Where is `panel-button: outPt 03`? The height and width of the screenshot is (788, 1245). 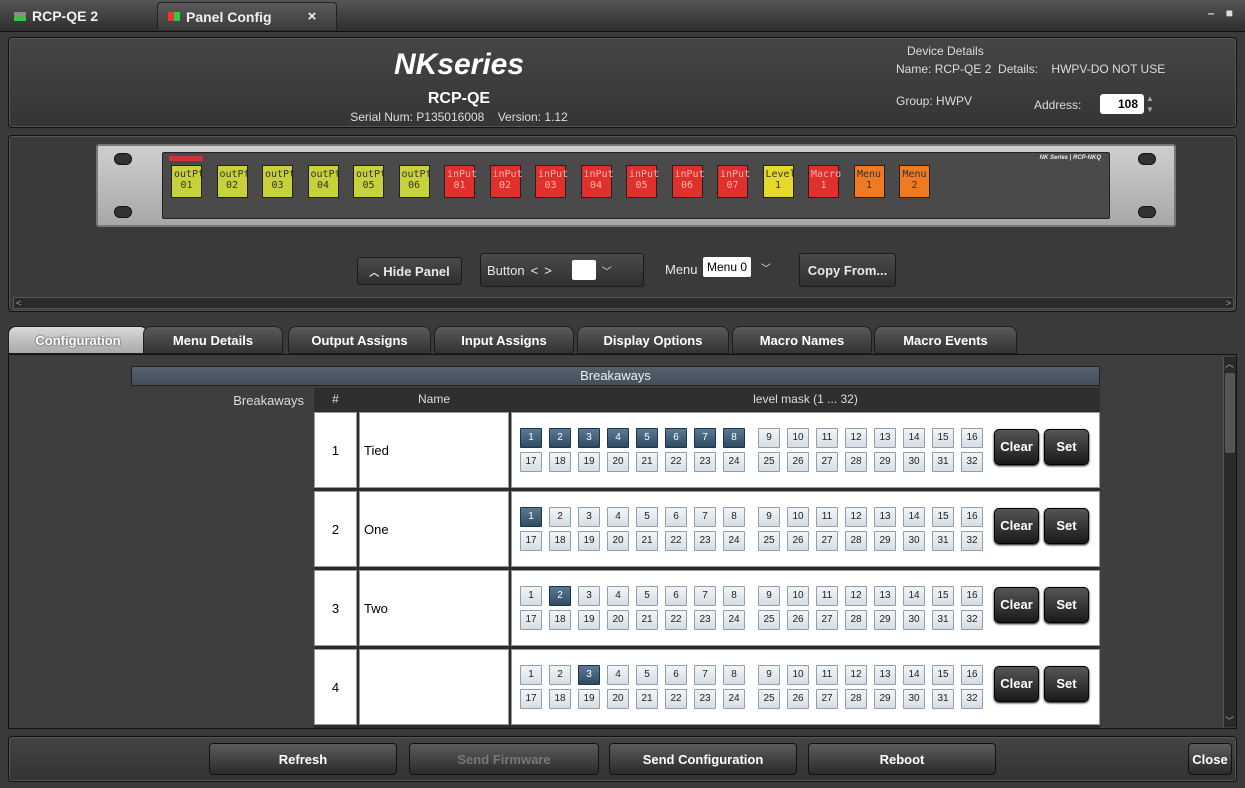
panel-button: outPt 03 is located at coordinates (278, 181).